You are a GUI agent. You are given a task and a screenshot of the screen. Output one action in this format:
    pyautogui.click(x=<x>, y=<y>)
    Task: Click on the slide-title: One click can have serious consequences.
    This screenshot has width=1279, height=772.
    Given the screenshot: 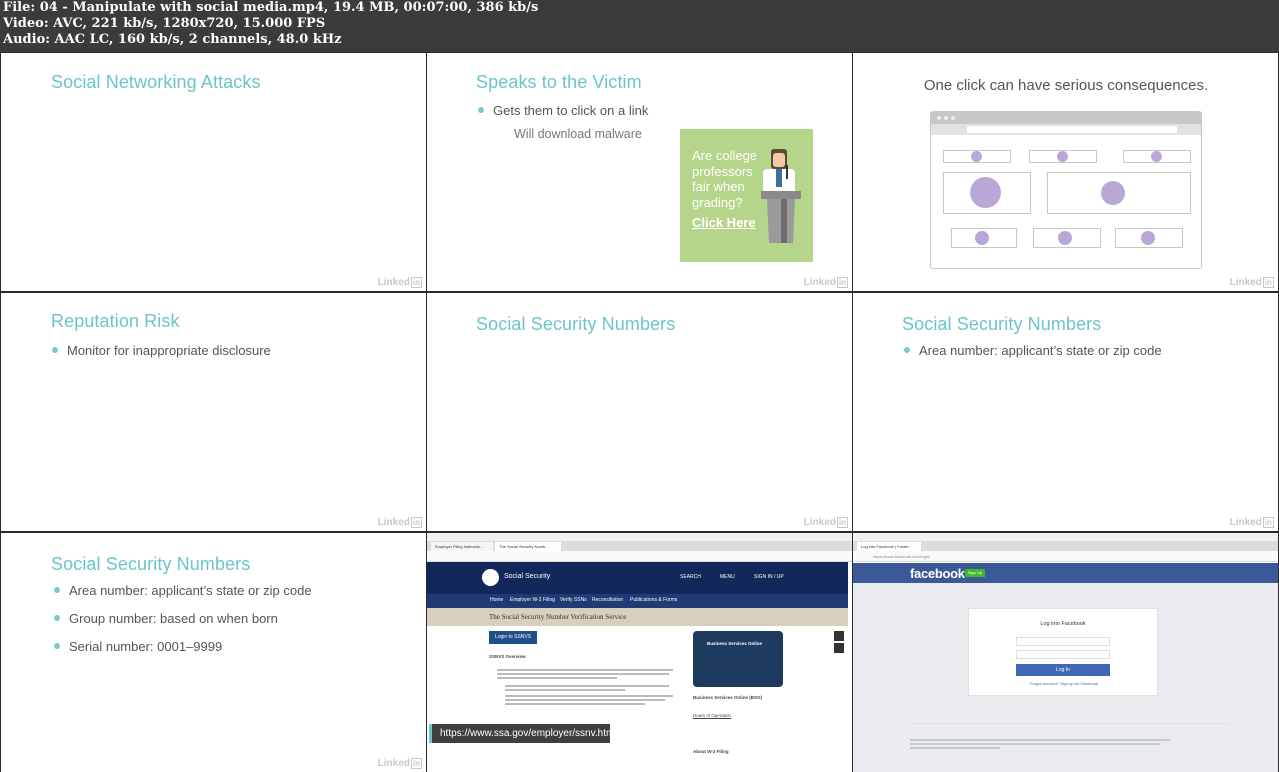 What is the action you would take?
    pyautogui.click(x=1066, y=85)
    